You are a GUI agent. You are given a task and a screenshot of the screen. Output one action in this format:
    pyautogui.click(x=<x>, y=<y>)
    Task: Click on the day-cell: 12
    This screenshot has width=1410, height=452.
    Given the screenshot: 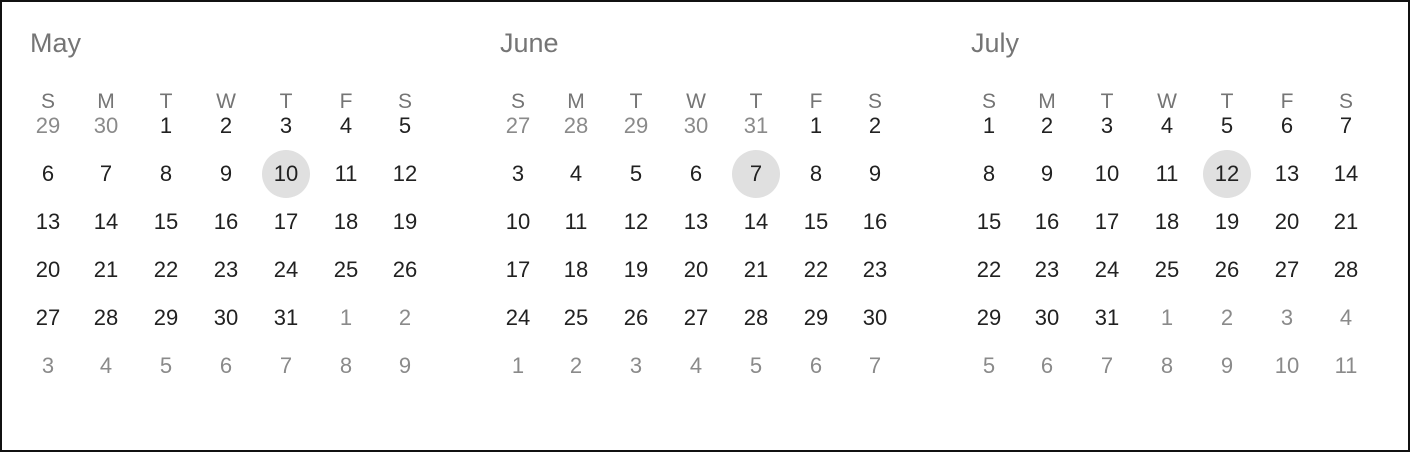 What is the action you would take?
    pyautogui.click(x=636, y=222)
    